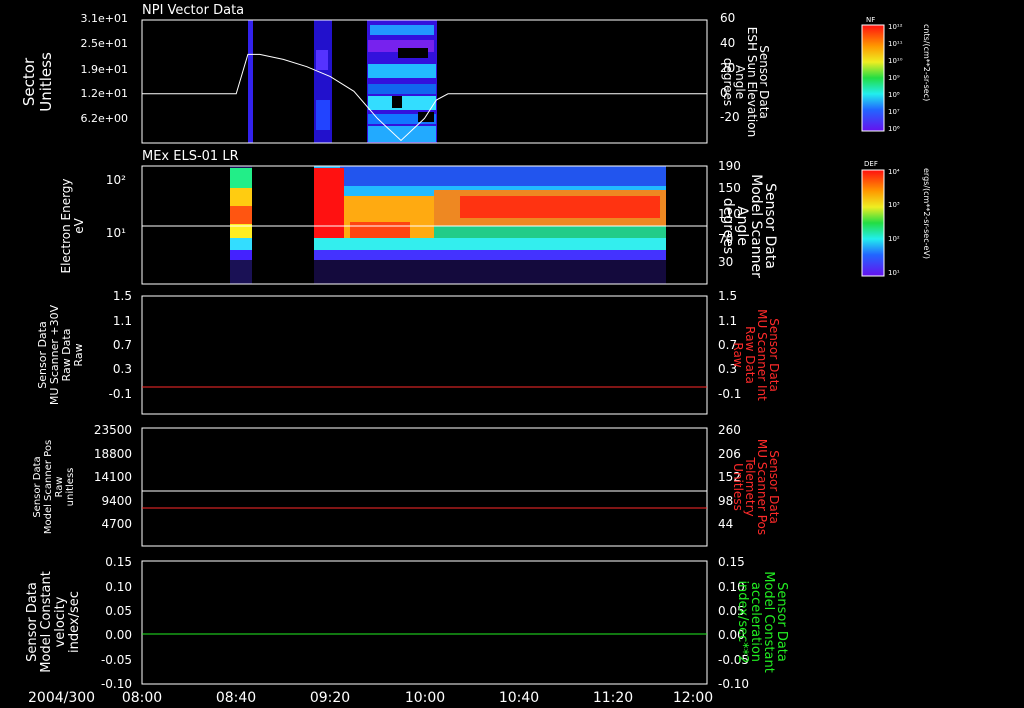 This screenshot has width=1024, height=708. I want to click on tick-label: 260, so click(729, 430).